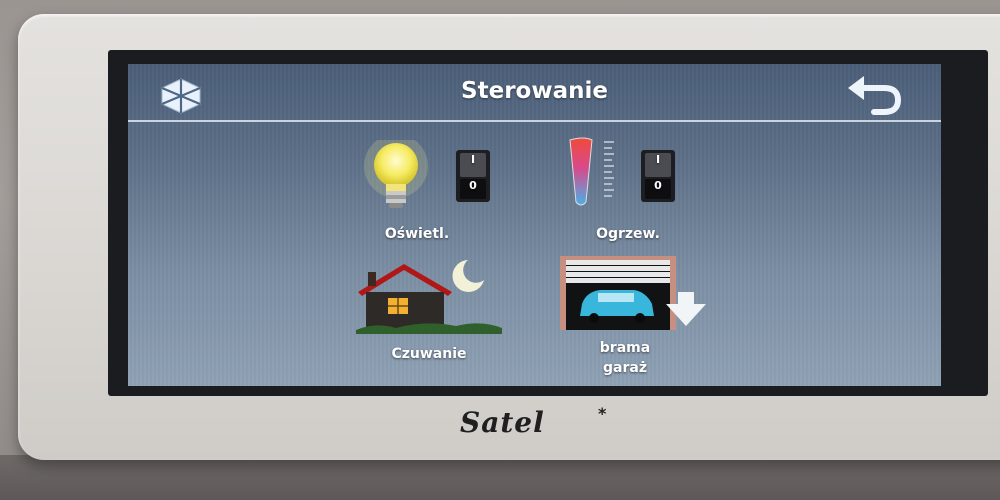  I want to click on page-title: Sterowanie, so click(534, 91).